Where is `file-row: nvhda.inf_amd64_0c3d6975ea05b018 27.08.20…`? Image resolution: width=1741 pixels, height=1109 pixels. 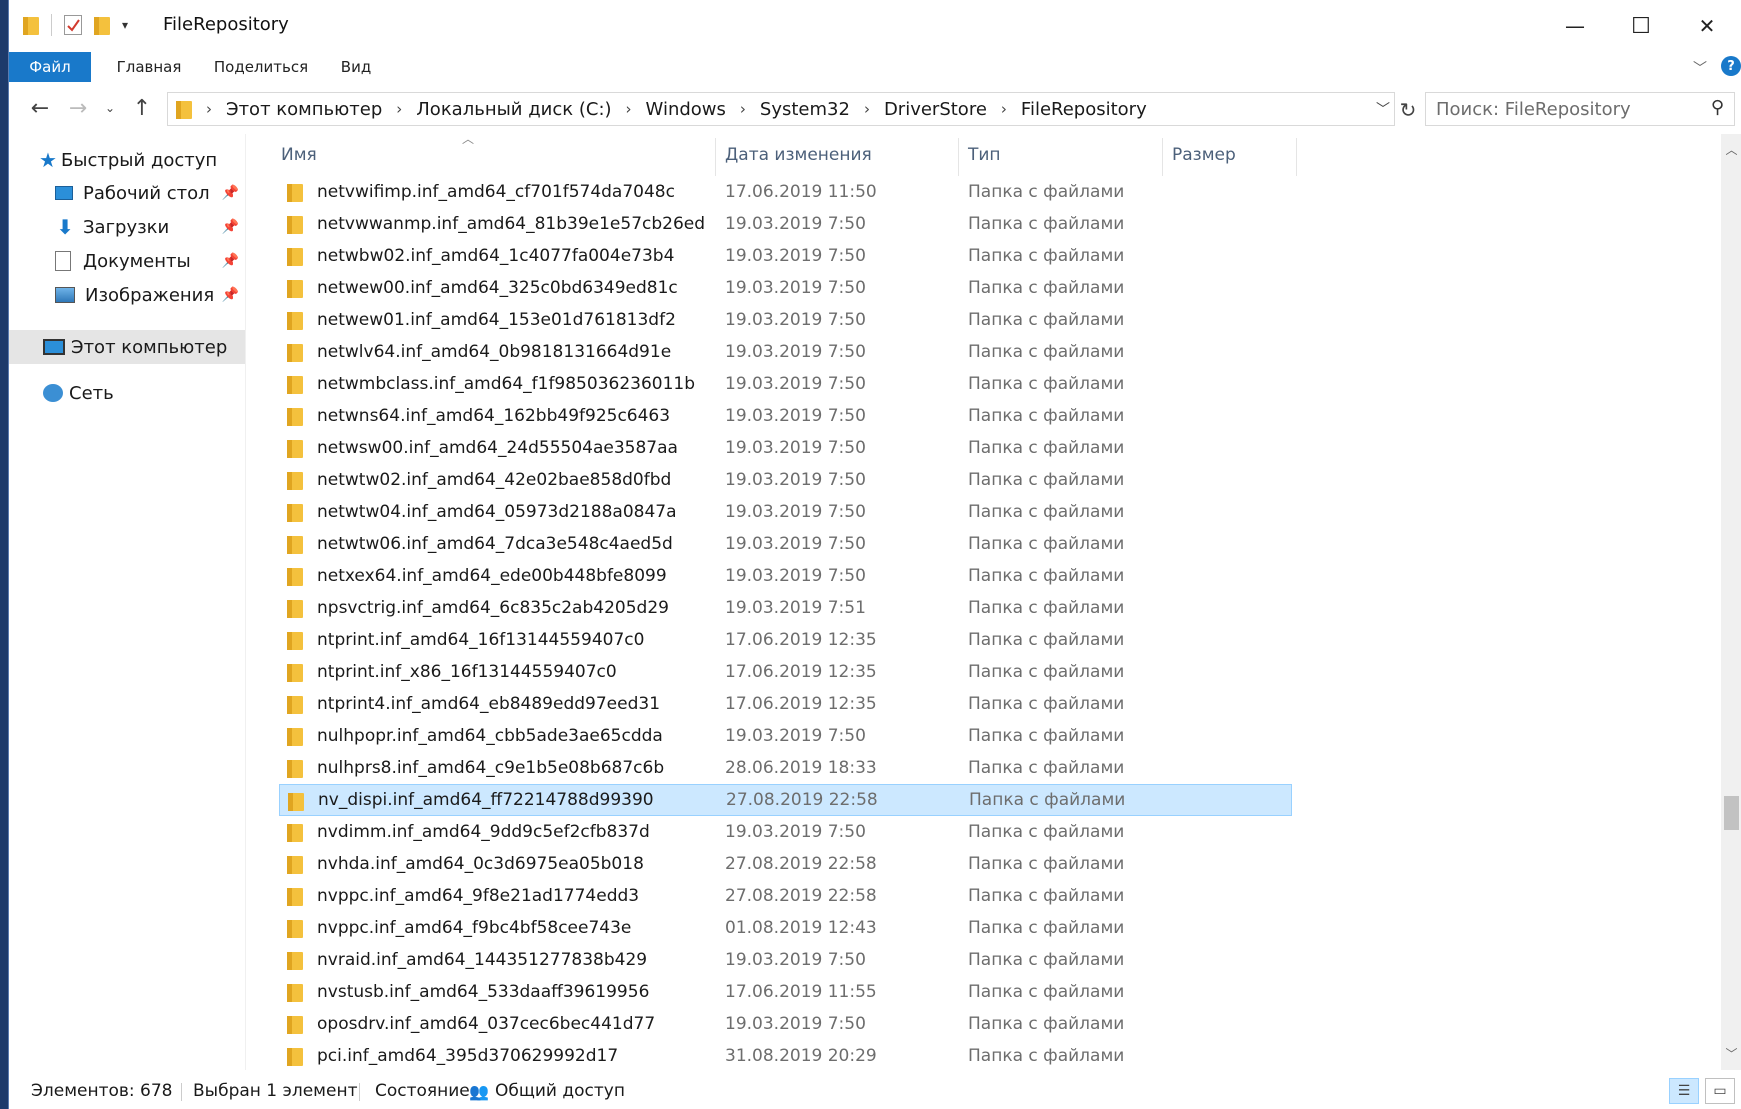 file-row: nvhda.inf_amd64_0c3d6975ea05b018 27.08.20… is located at coordinates (785, 864).